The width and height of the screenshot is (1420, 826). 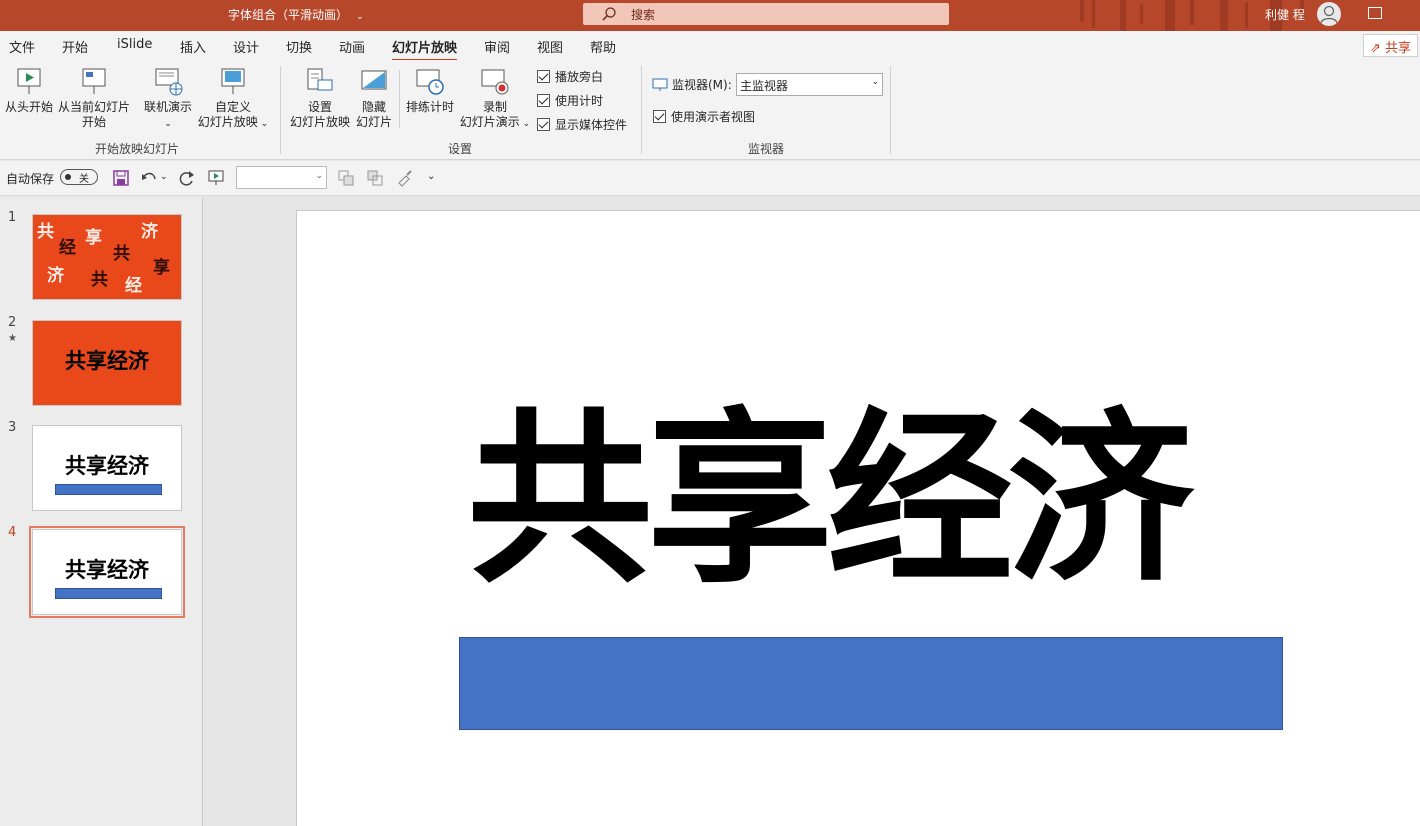 What do you see at coordinates (12, 217) in the screenshot?
I see `slide-number: 1` at bounding box center [12, 217].